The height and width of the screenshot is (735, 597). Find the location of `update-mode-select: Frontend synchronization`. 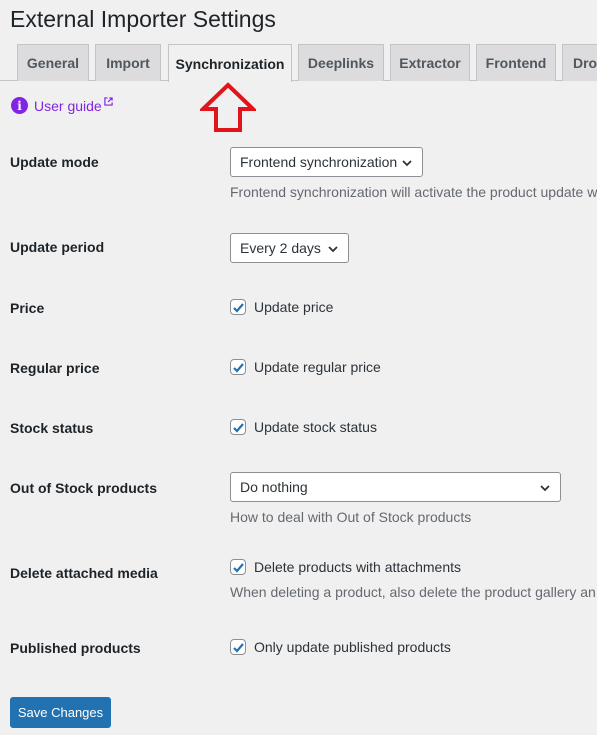

update-mode-select: Frontend synchronization is located at coordinates (326, 162).